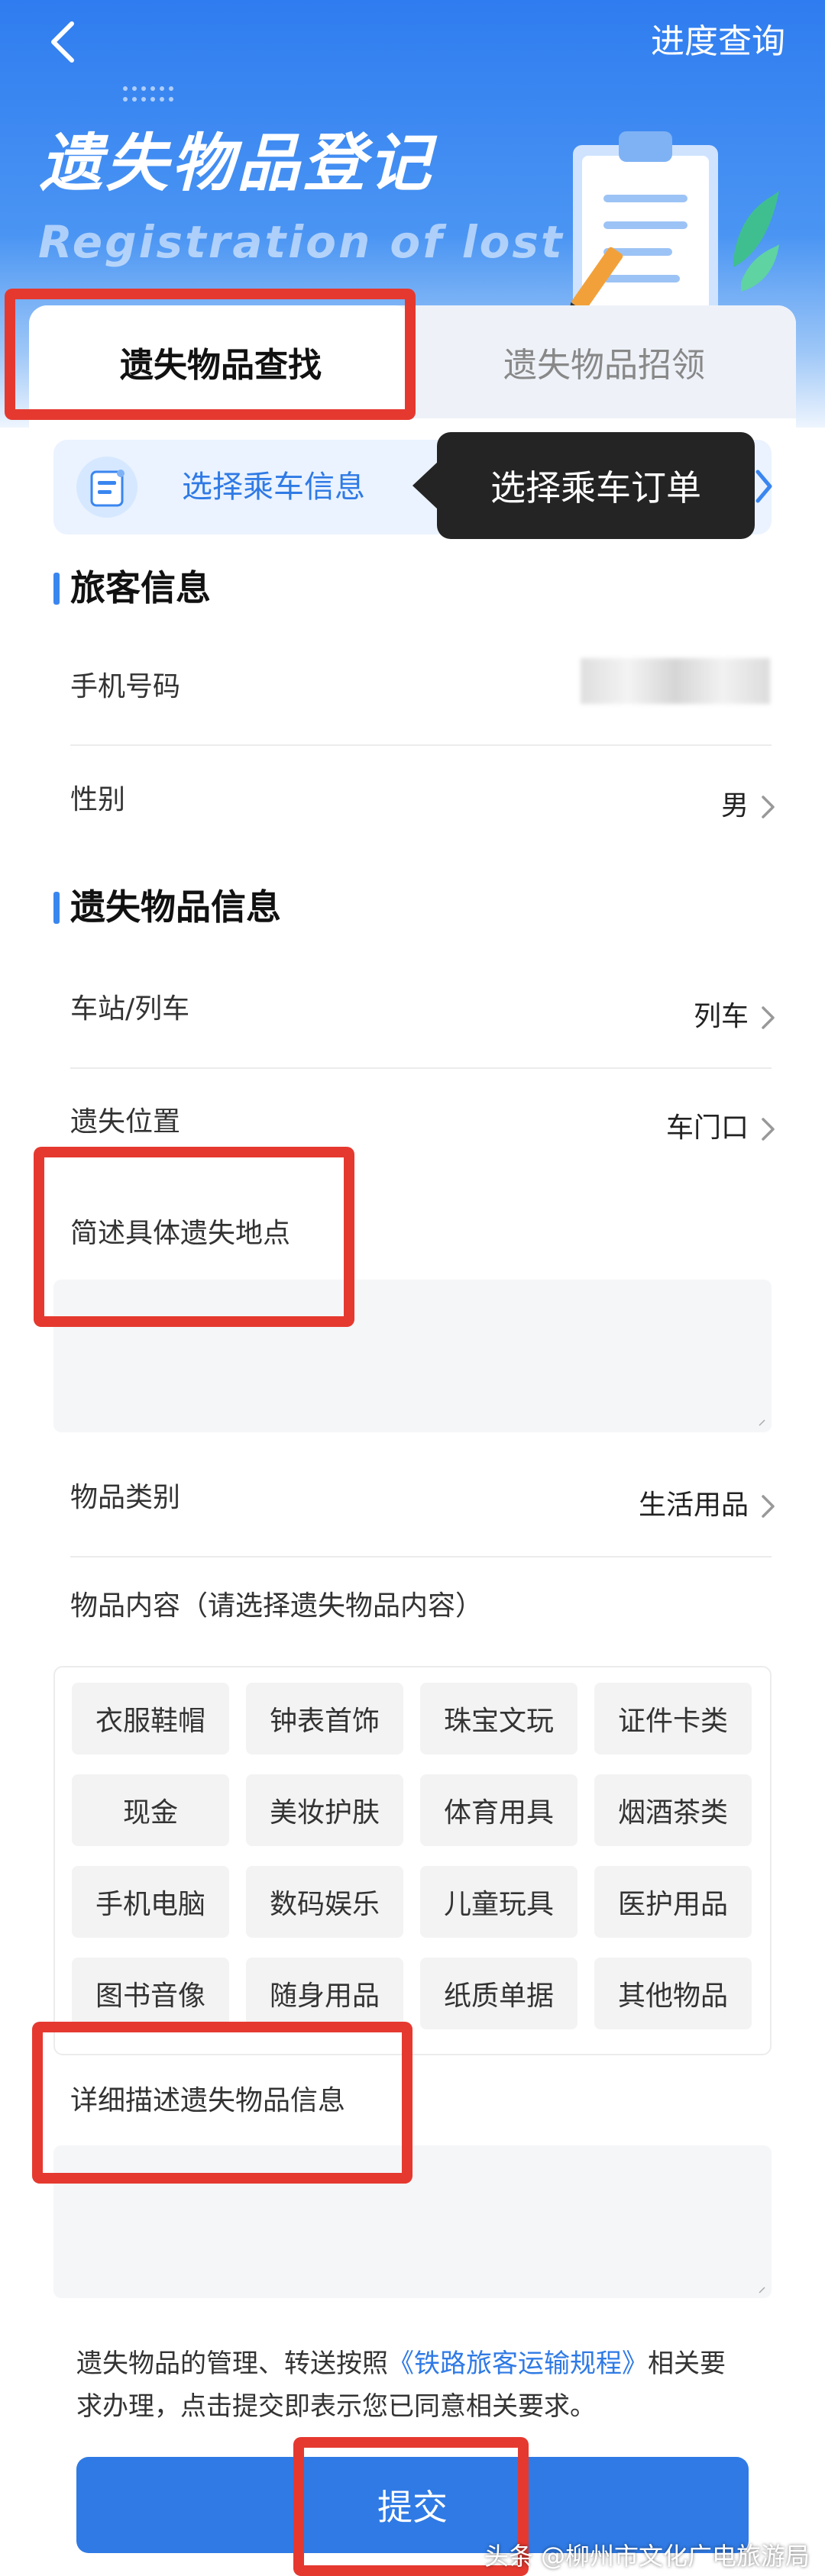 The image size is (825, 2576). What do you see at coordinates (237, 164) in the screenshot?
I see `page-title: 遗失物品登记` at bounding box center [237, 164].